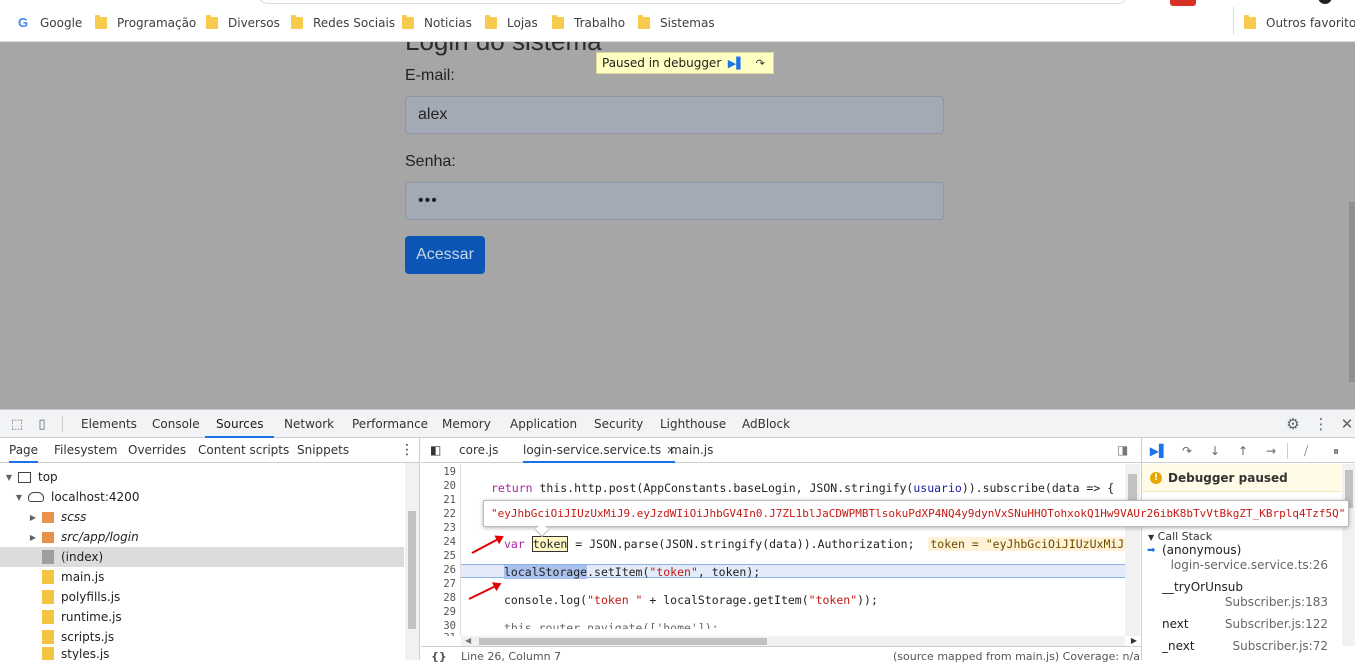  What do you see at coordinates (439, 656) in the screenshot?
I see `pretty-print-icon: {}` at bounding box center [439, 656].